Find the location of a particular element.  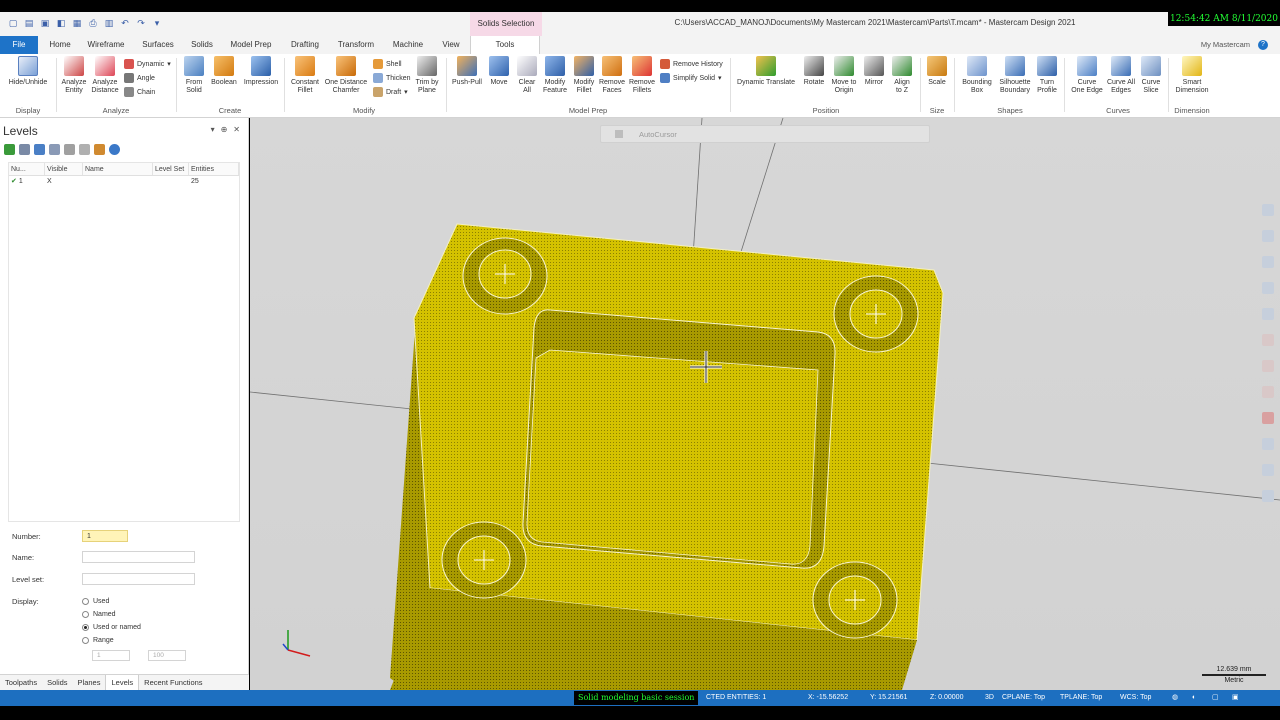

pin-icon: ⊕ is located at coordinates (224, 129).